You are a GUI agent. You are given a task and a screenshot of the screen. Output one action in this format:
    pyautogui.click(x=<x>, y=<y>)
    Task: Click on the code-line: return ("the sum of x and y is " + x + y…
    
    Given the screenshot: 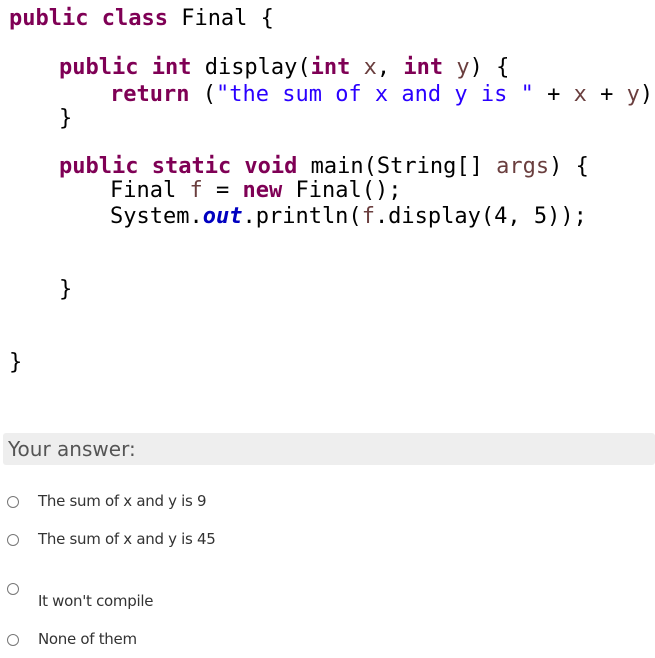 What is the action you would take?
    pyautogui.click(x=382, y=94)
    